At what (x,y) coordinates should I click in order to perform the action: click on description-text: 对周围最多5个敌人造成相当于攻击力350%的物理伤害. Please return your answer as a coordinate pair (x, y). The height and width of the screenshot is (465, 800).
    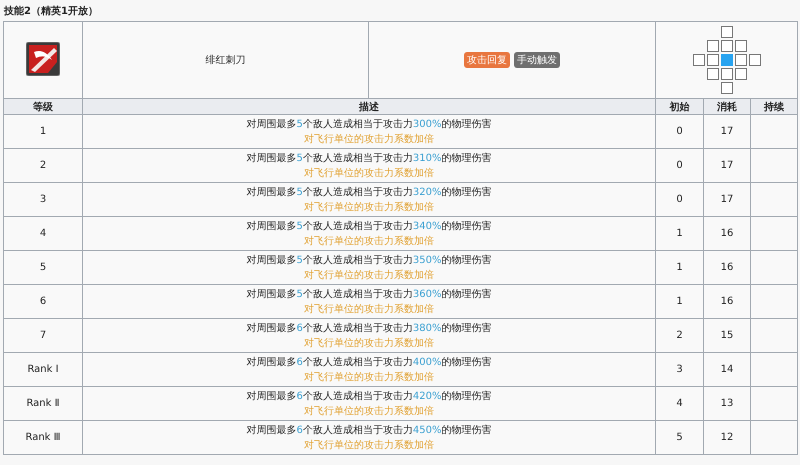
    Looking at the image, I should click on (369, 261).